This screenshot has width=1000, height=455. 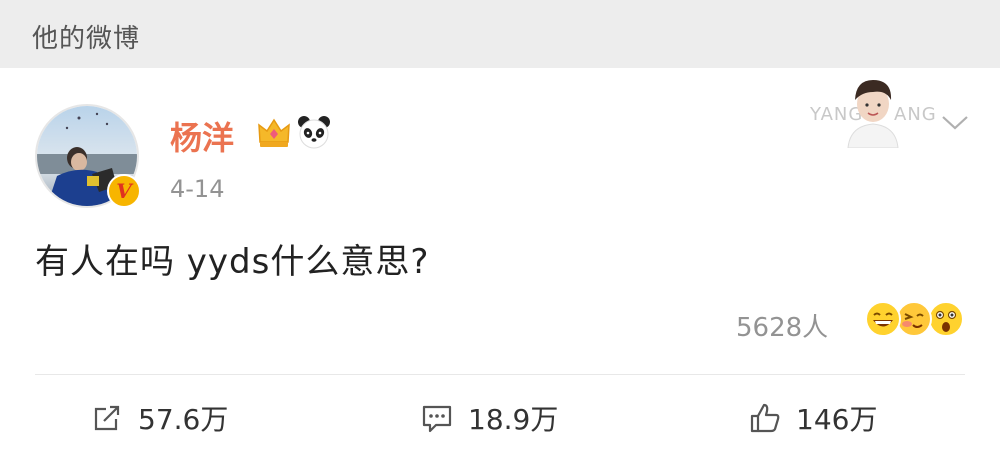 What do you see at coordinates (500, 34) in the screenshot?
I see `section-header: 他的微博` at bounding box center [500, 34].